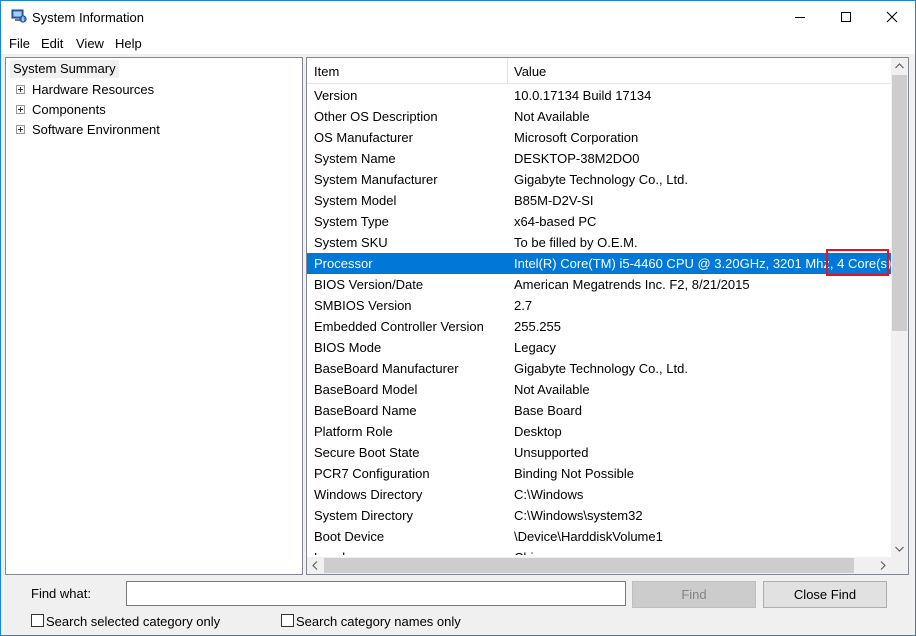  I want to click on table-row: Windows Directory C:\Windows, so click(599, 494).